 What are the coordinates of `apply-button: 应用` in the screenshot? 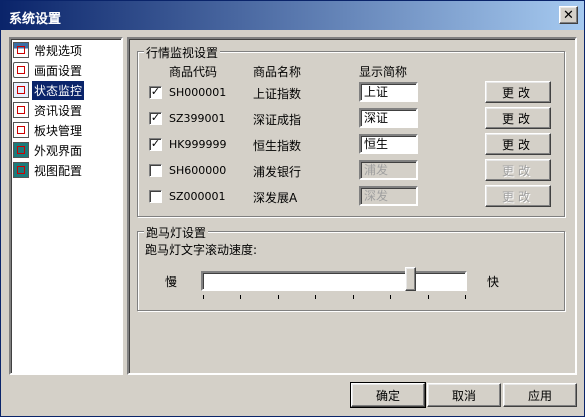 It's located at (540, 395).